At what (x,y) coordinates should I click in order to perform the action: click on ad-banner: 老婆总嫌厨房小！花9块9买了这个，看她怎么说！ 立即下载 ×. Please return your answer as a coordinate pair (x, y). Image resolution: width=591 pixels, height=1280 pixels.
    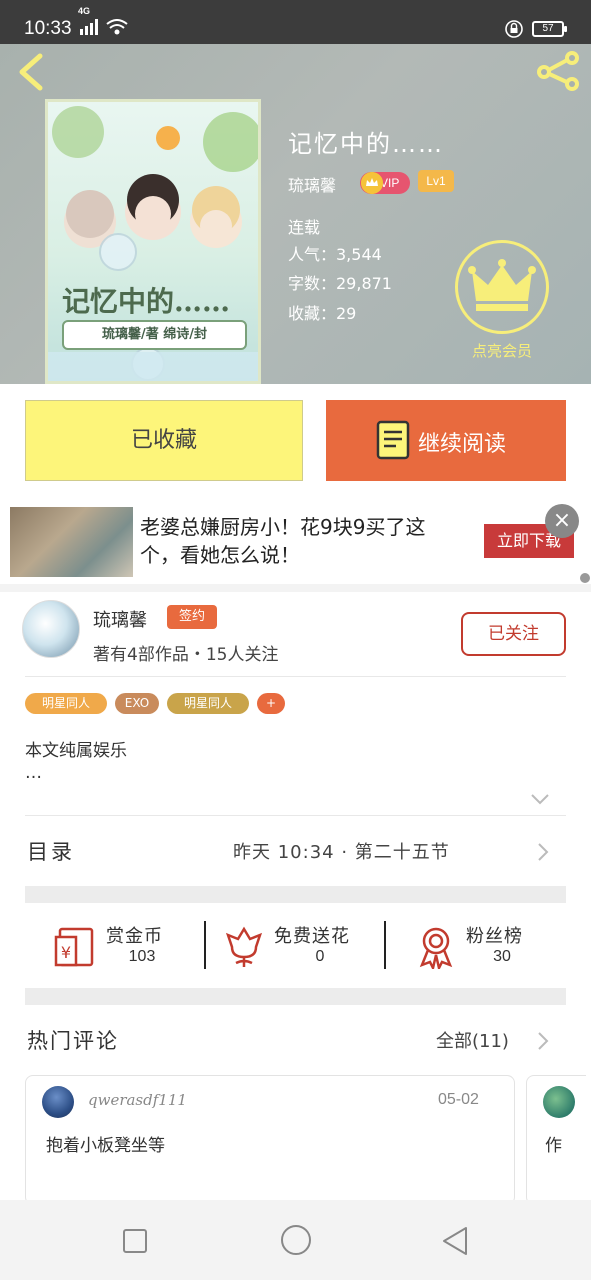
    Looking at the image, I should click on (295, 542).